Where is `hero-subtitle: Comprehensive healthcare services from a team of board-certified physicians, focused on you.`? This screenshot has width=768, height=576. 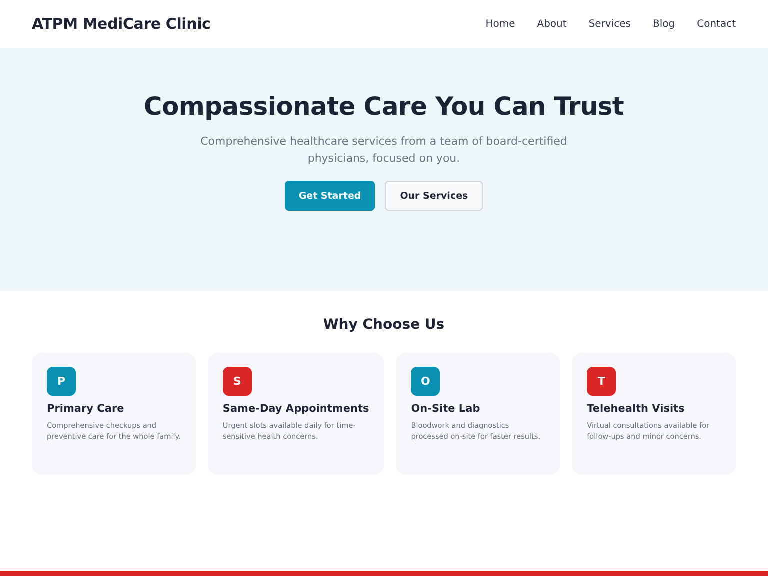
hero-subtitle: Comprehensive healthcare services from a team of board-certified physicians, focused on you. is located at coordinates (384, 150).